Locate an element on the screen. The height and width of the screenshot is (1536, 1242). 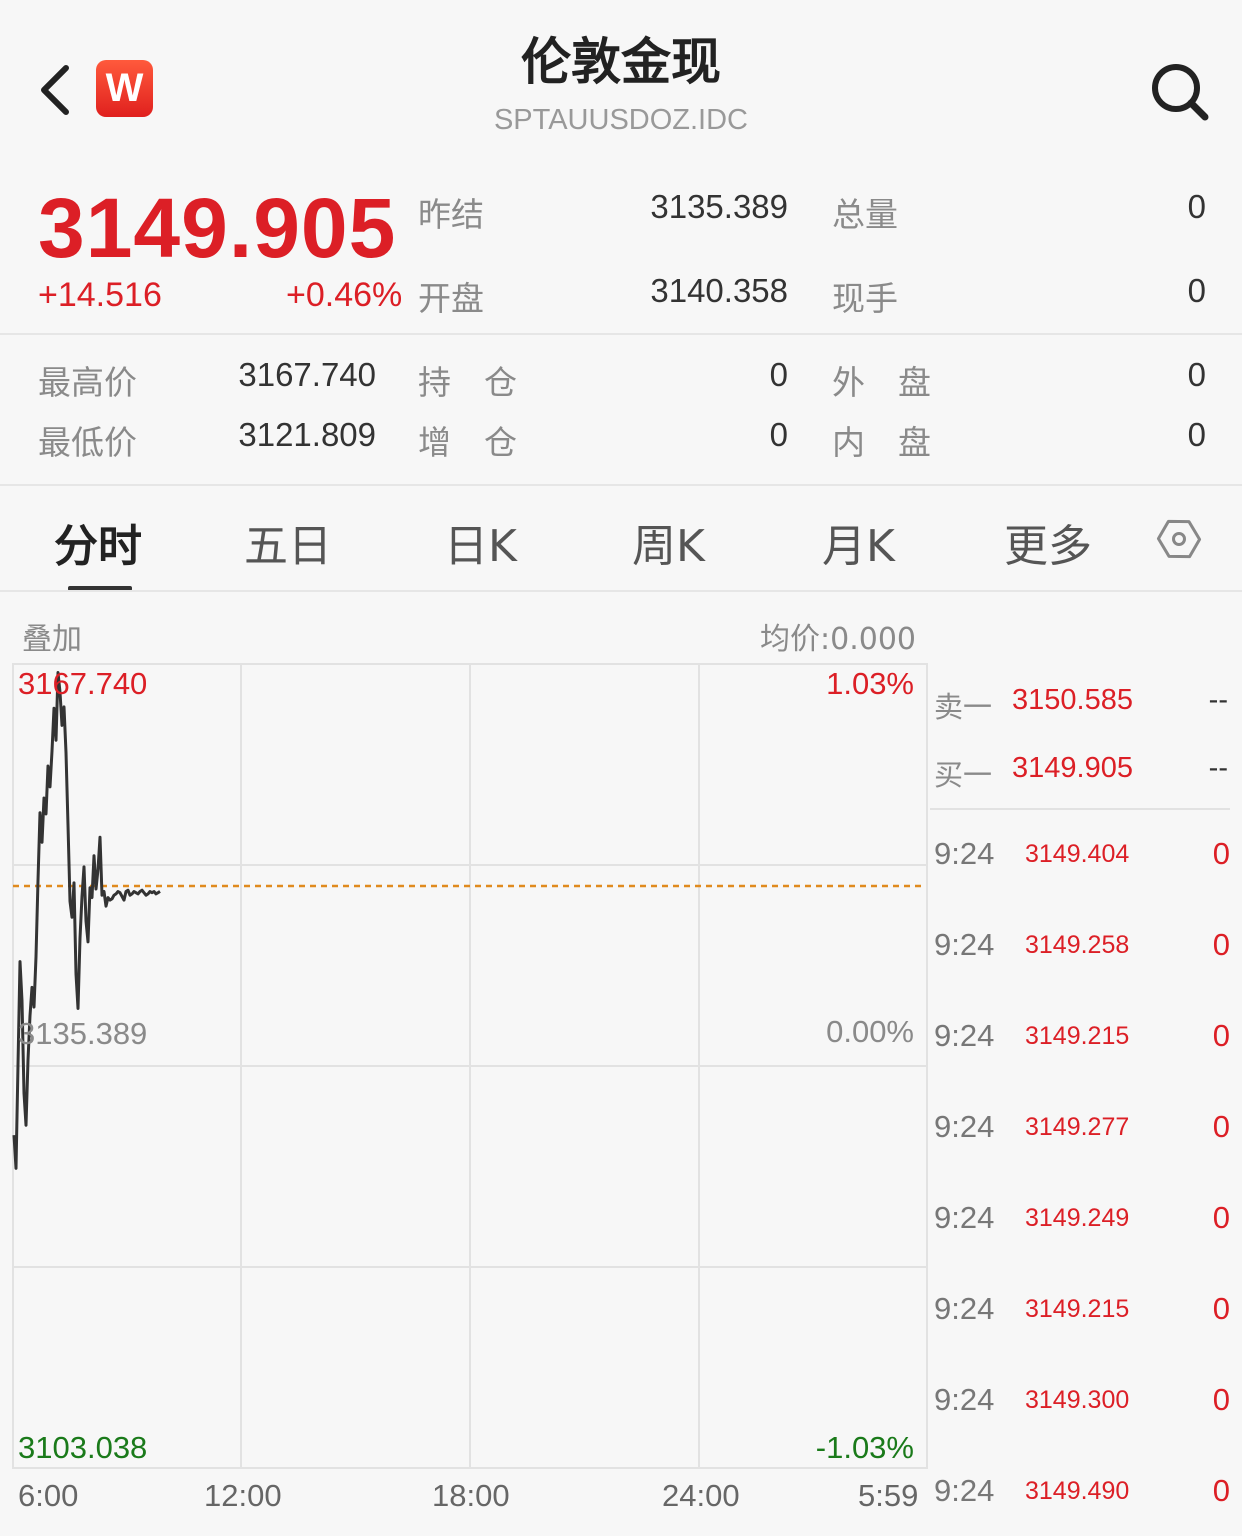
tick-row: 9:24 3149.258 0 is located at coordinates (1082, 952).